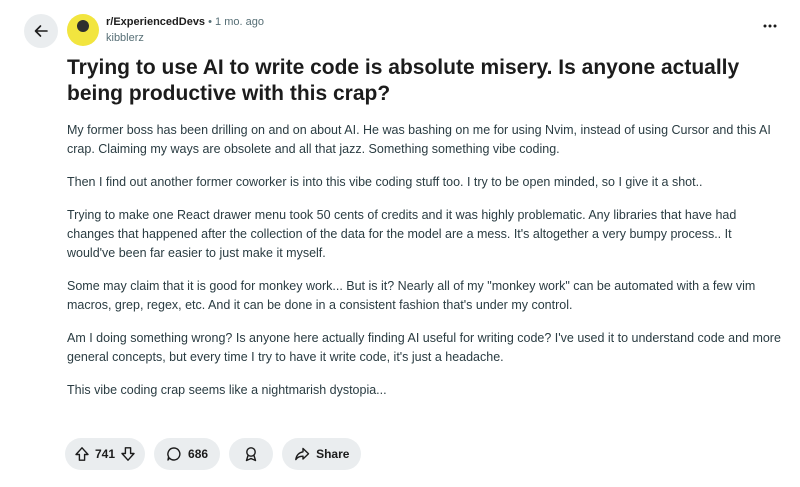  I want to click on upvote-button, so click(82, 454).